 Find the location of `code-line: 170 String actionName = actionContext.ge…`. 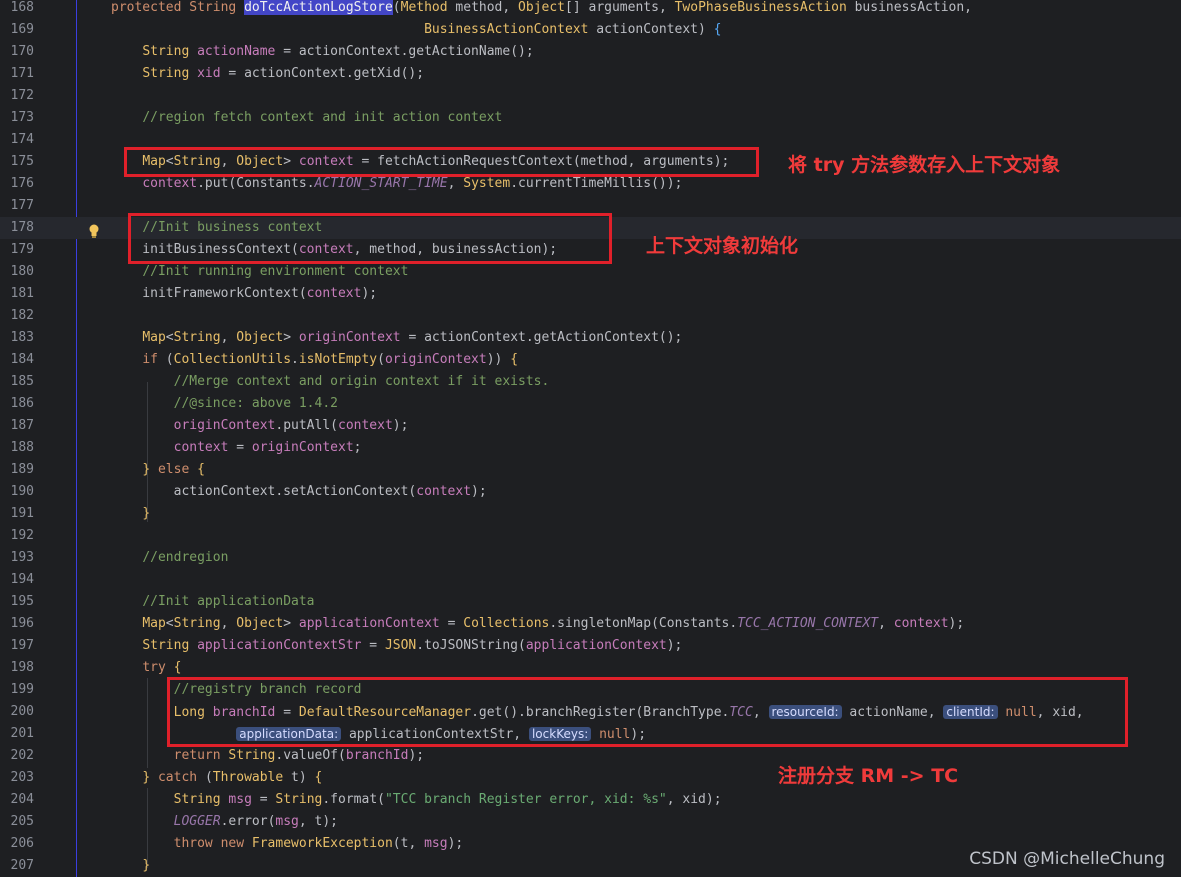

code-line: 170 String actionName = actionContext.ge… is located at coordinates (590, 52).